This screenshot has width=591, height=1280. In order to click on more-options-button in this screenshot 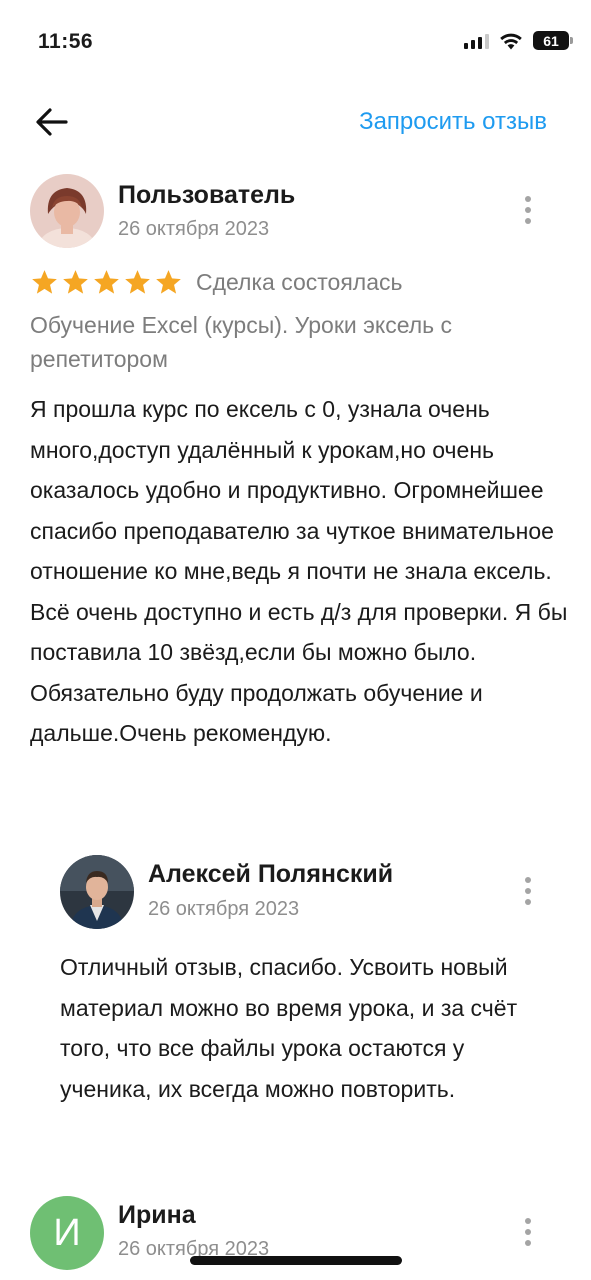, I will do `click(528, 1232)`.